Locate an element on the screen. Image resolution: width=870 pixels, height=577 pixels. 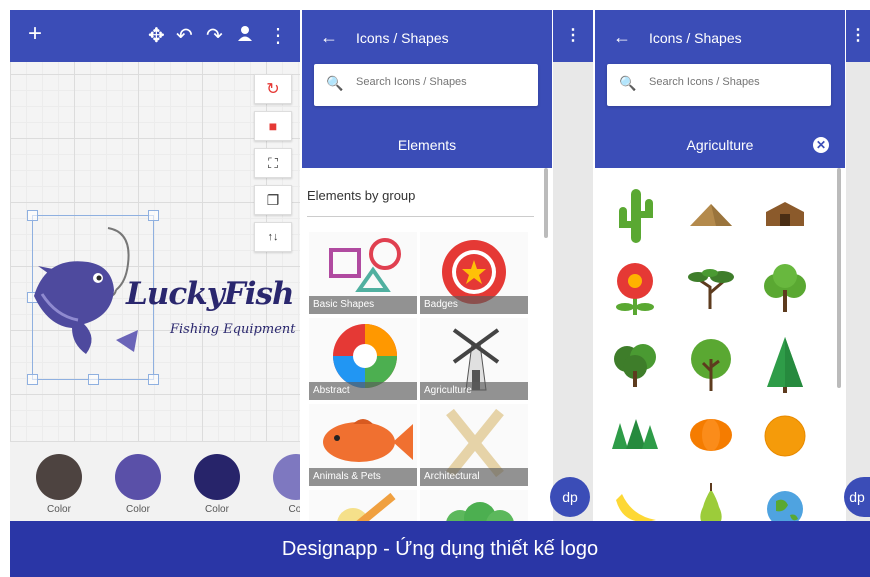
person-icon is located at coordinates (245, 36).